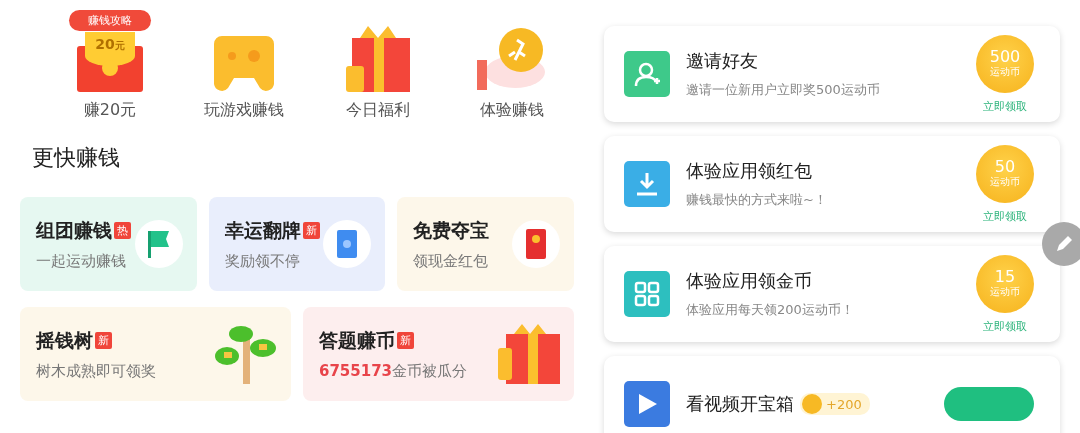 The width and height of the screenshot is (1080, 433). I want to click on running-coin-icon, so click(512, 59).